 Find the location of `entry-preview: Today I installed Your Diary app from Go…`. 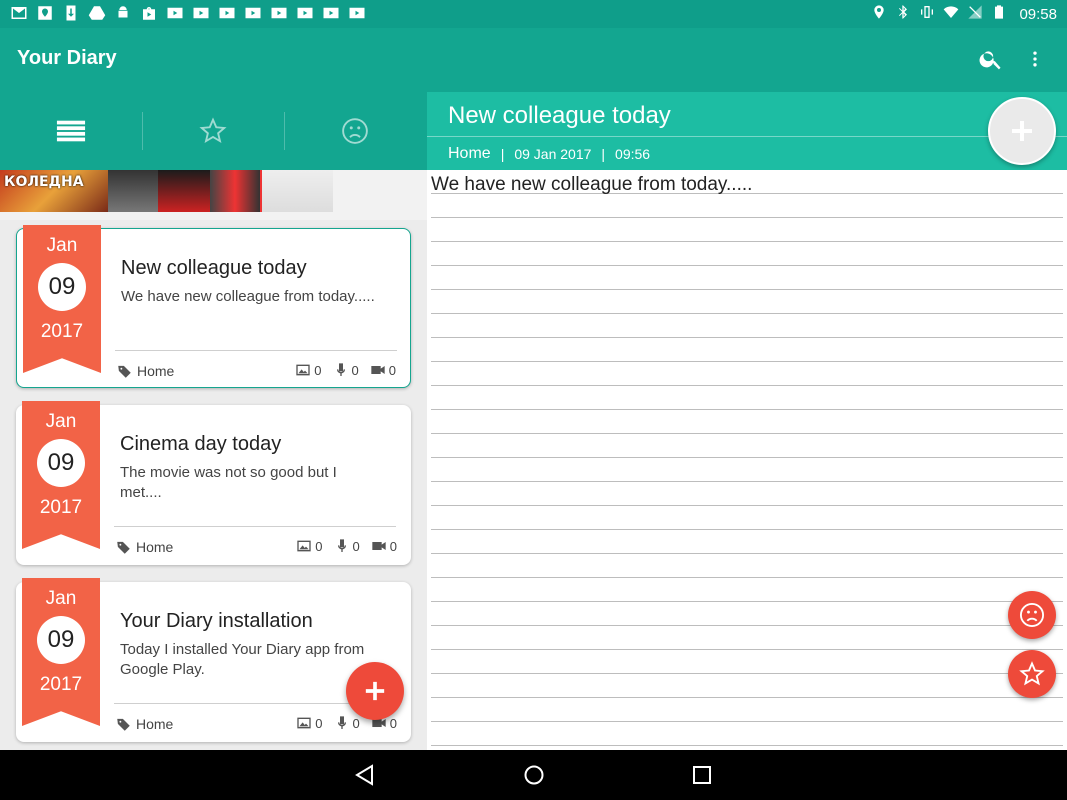

entry-preview: Today I installed Your Diary app from Go… is located at coordinates (242, 659).